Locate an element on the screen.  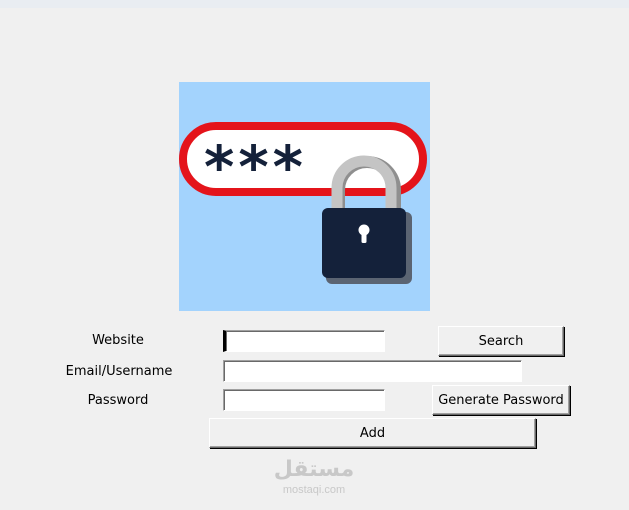
window-title-strip is located at coordinates (314, 4).